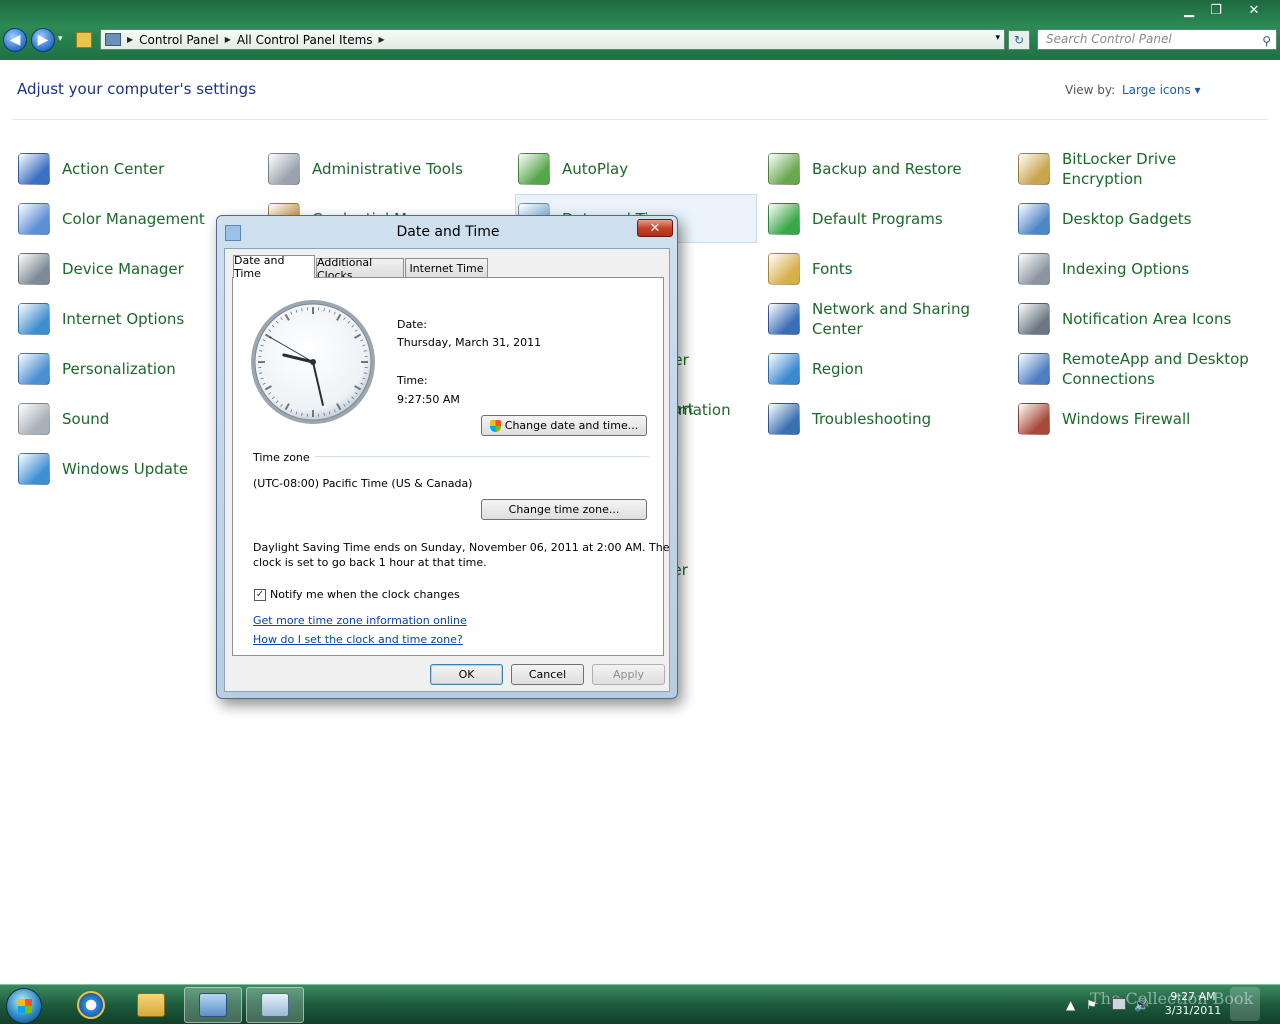 The image size is (1280, 1024). What do you see at coordinates (1127, 219) in the screenshot?
I see `cp-item-label: Desktop Gadgets` at bounding box center [1127, 219].